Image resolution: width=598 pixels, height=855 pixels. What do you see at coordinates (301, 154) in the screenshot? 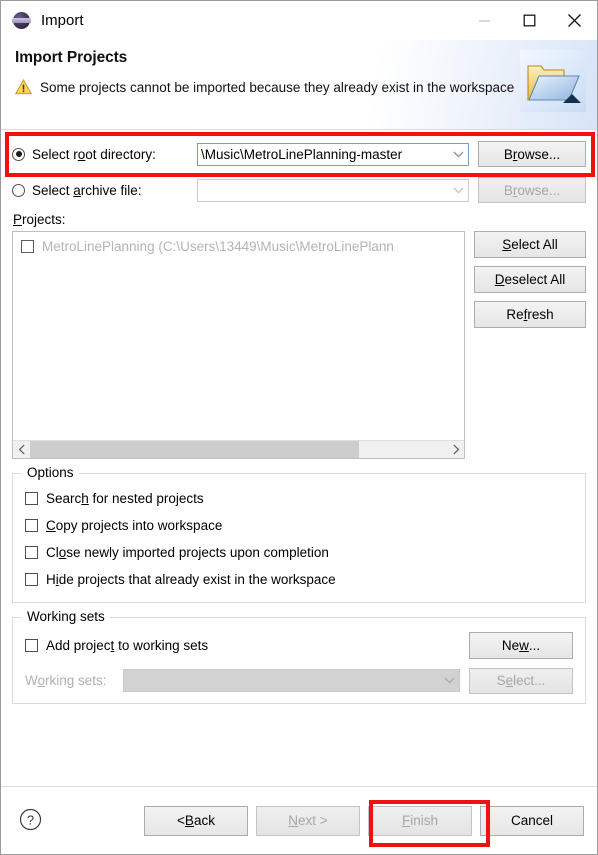
I see `root-directory-input: \Music\MetroLinePlanning-master` at bounding box center [301, 154].